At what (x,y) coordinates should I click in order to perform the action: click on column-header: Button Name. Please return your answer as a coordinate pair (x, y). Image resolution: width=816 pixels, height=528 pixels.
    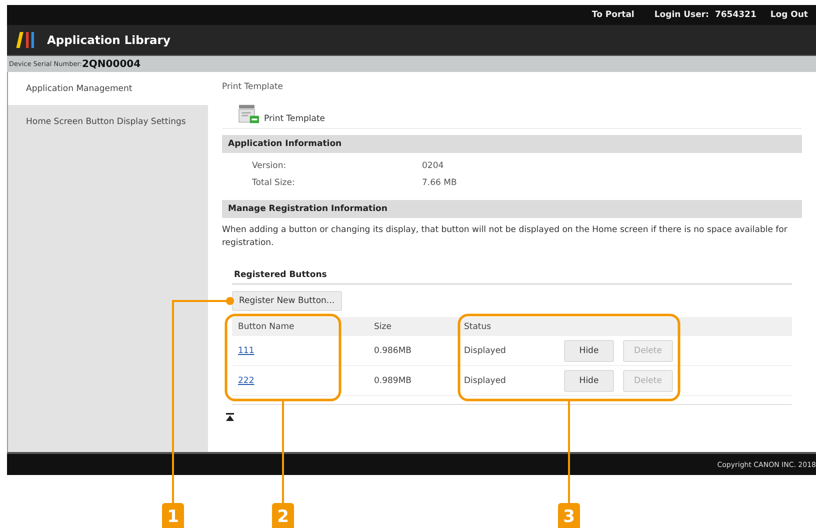
    Looking at the image, I should click on (266, 327).